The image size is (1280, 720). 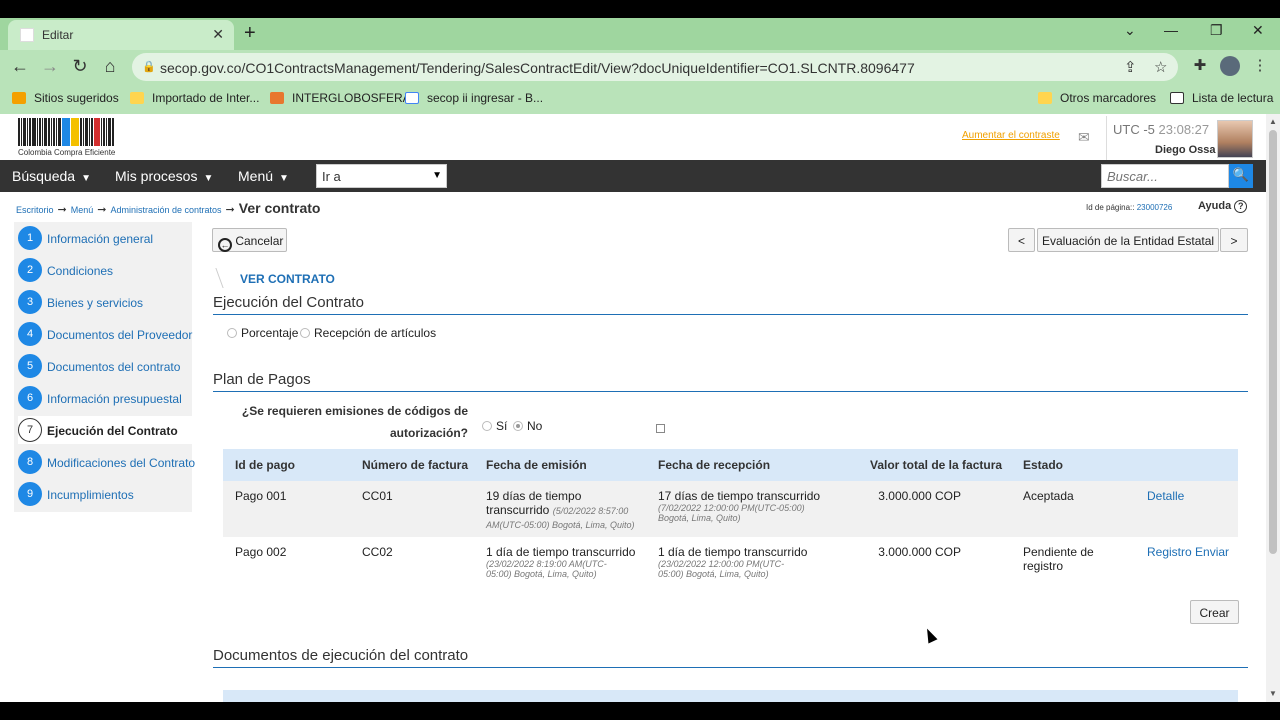 I want to click on back-circle-icon: ←, so click(x=225, y=245).